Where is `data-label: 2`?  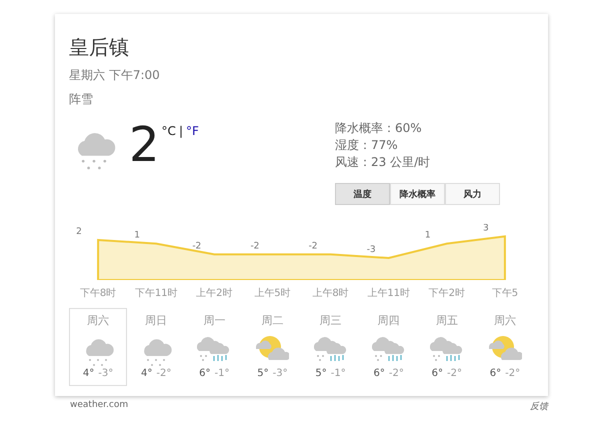 data-label: 2 is located at coordinates (79, 232).